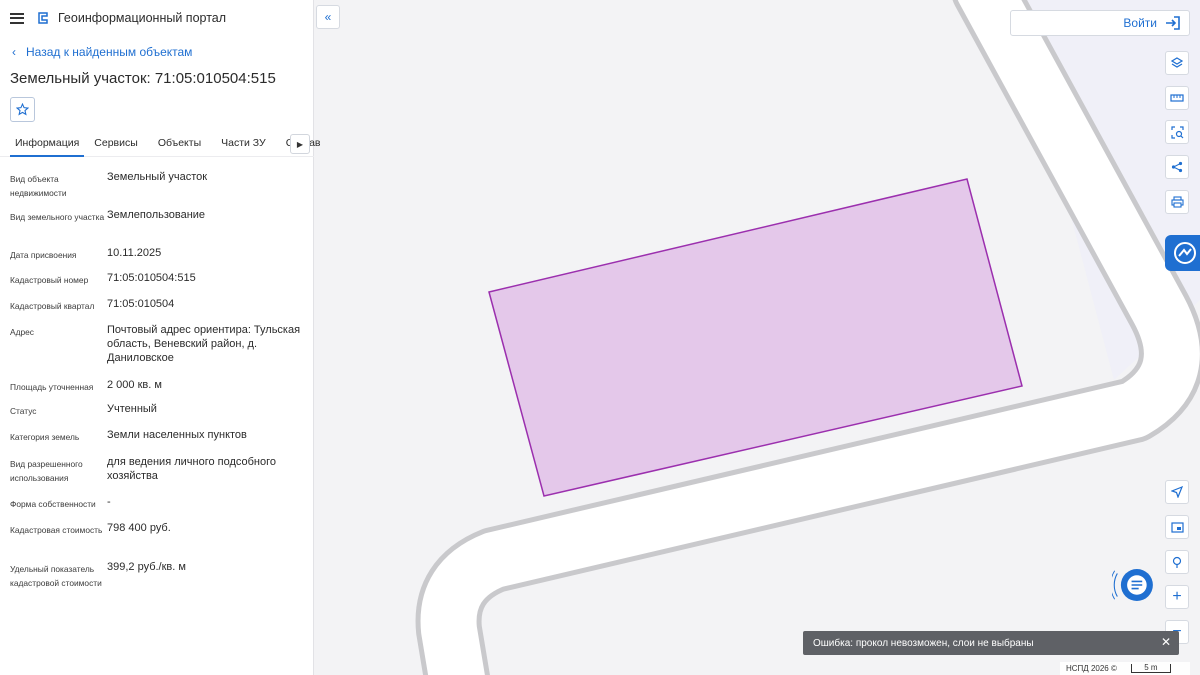 The height and width of the screenshot is (675, 1200). I want to click on chat-button, so click(1136, 585).